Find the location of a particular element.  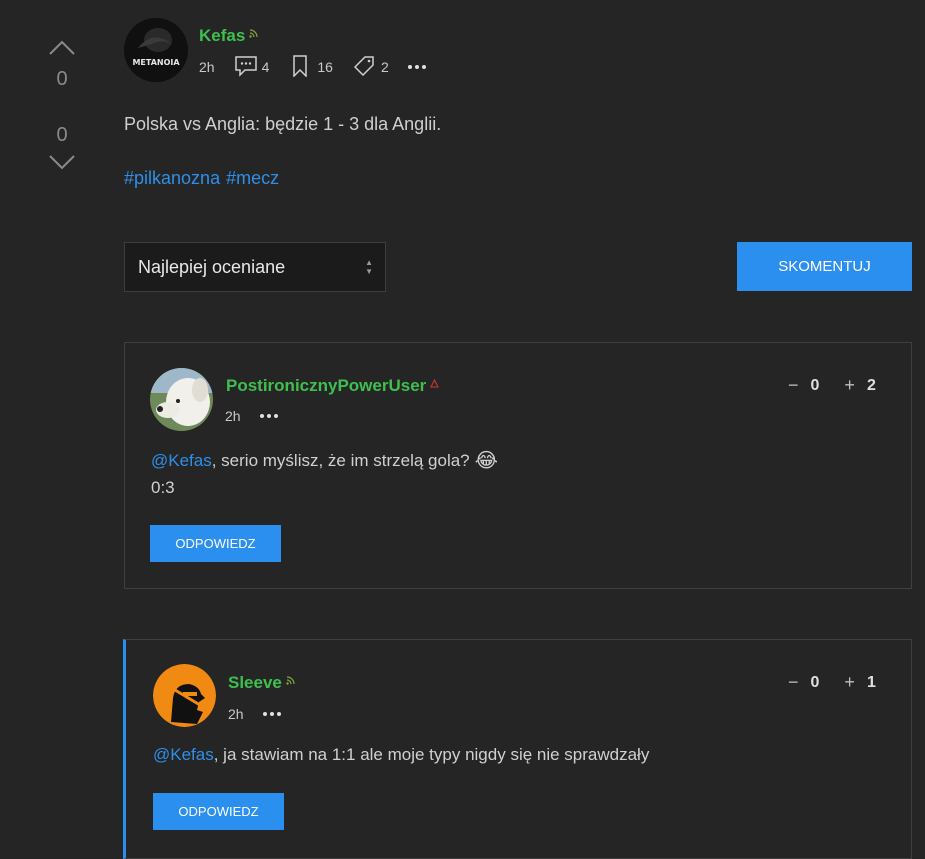

sort-select: Najlepiej oceniane ▲ ▼ is located at coordinates (255, 267).